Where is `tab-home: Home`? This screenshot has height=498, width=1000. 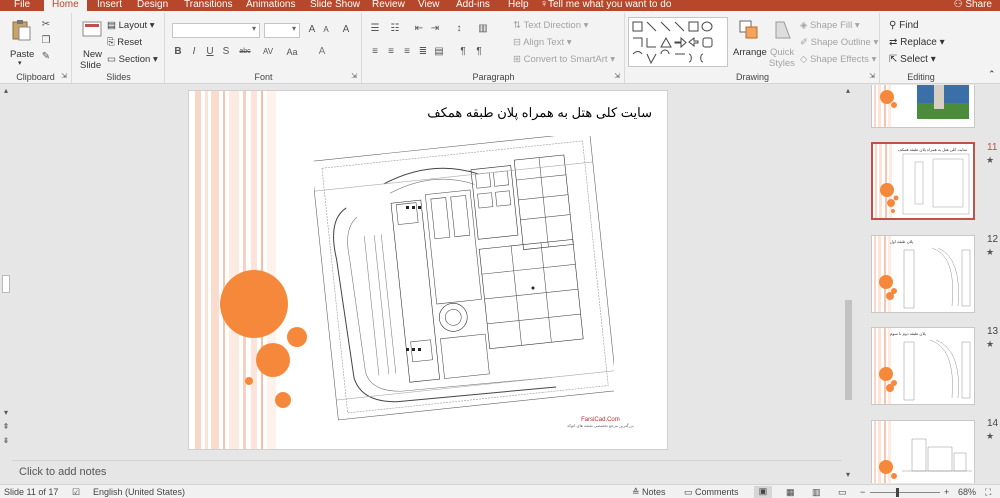 tab-home: Home is located at coordinates (65, 5).